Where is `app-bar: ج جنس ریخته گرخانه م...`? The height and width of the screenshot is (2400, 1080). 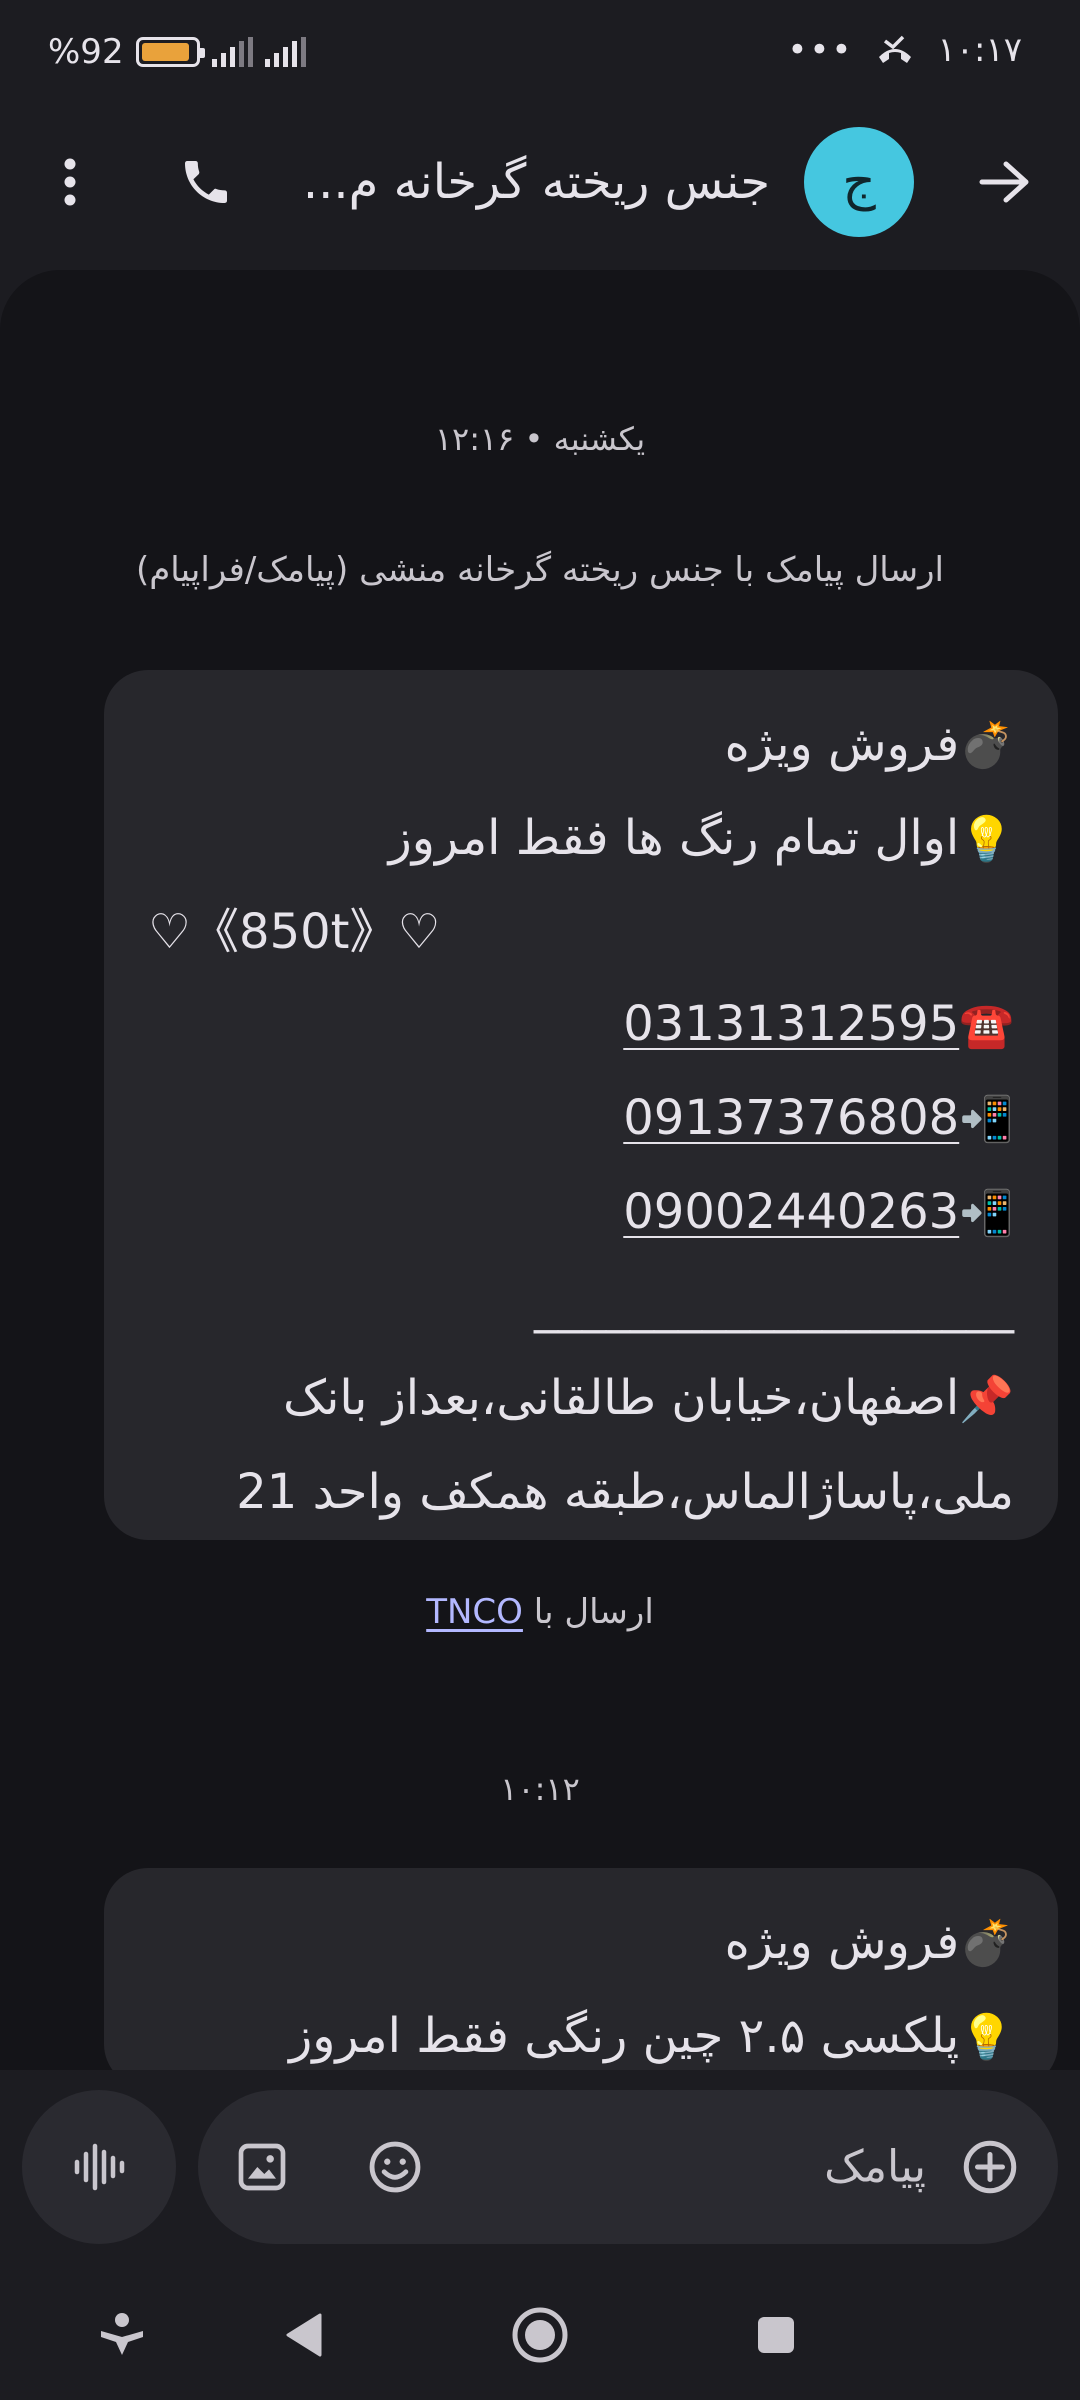 app-bar: ج جنس ریخته گرخانه م... is located at coordinates (540, 182).